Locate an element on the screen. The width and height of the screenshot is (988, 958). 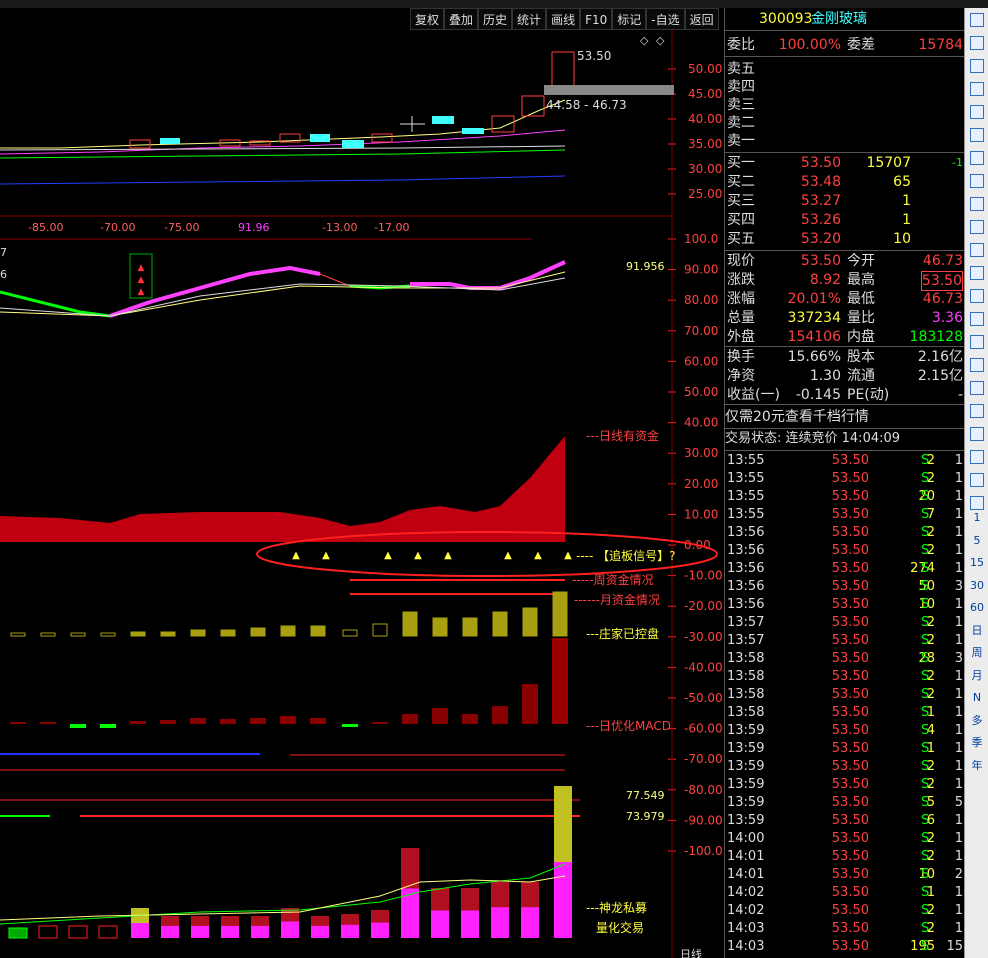
ask-row: 卖二 is located at coordinates (845, 123).